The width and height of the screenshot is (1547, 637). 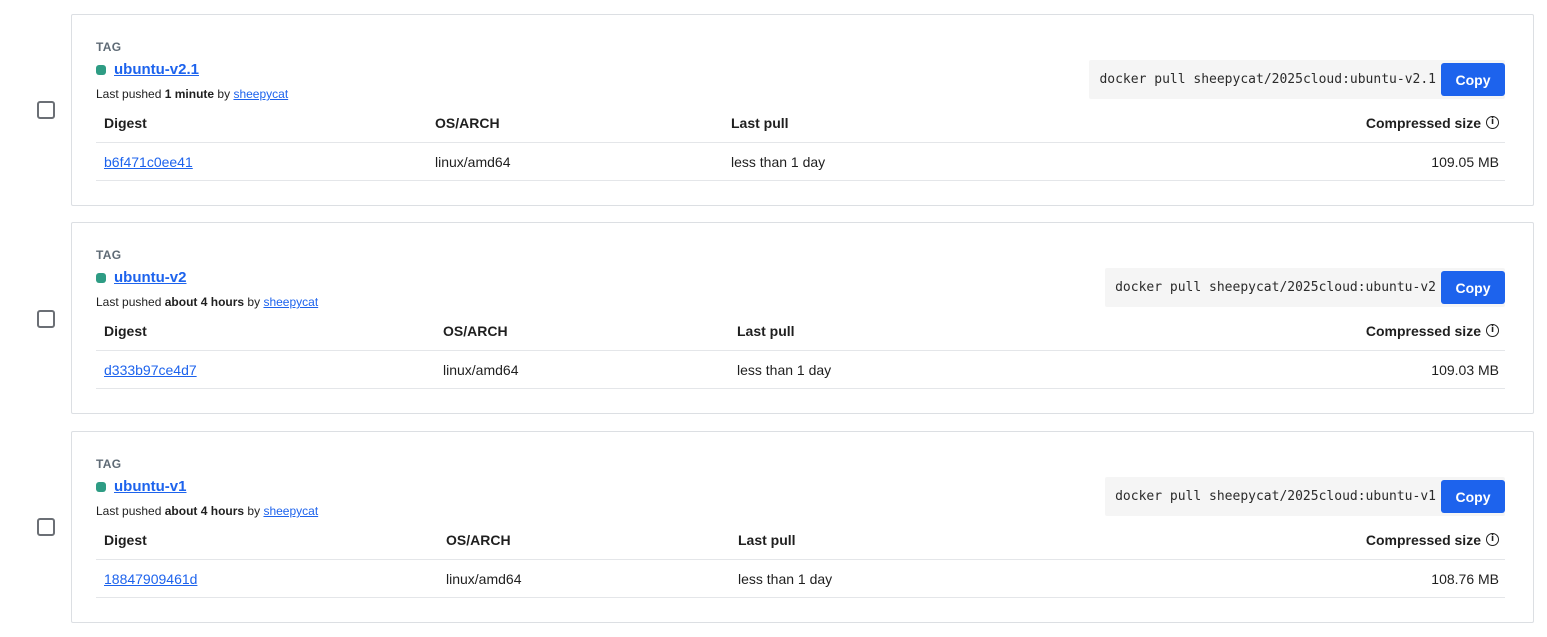 What do you see at coordinates (148, 162) in the screenshot?
I see `digest-link: b6f471c0ee41` at bounding box center [148, 162].